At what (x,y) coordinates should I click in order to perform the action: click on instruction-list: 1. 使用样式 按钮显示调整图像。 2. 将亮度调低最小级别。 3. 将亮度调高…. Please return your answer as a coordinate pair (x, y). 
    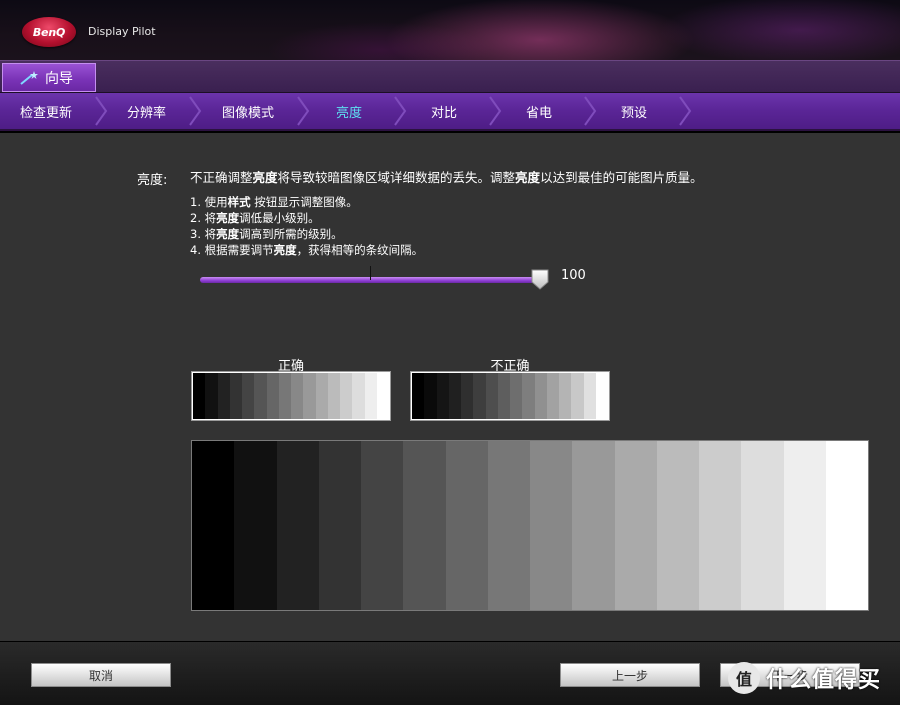
    Looking at the image, I should click on (306, 226).